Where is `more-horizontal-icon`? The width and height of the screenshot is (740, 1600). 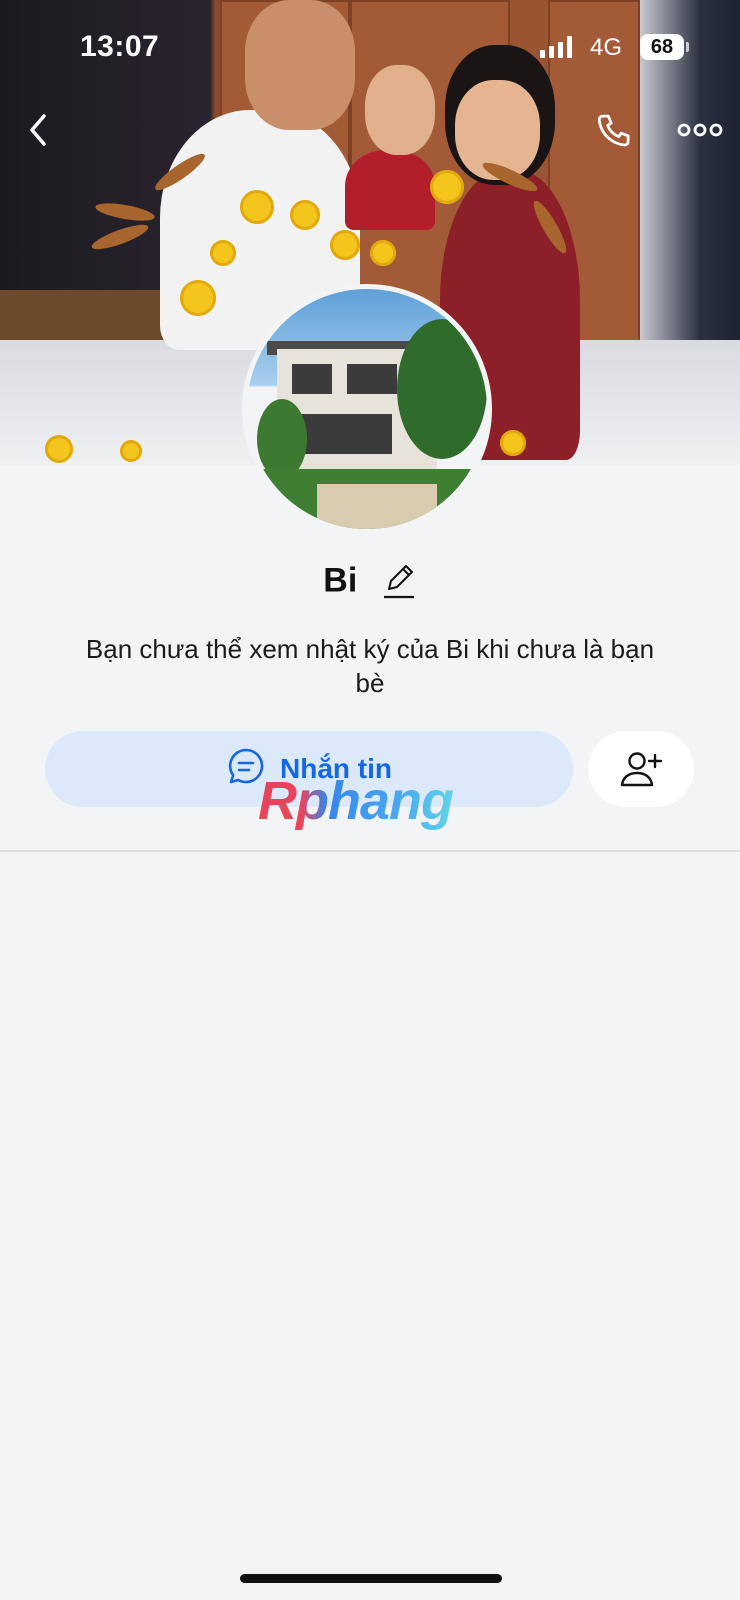 more-horizontal-icon is located at coordinates (700, 130).